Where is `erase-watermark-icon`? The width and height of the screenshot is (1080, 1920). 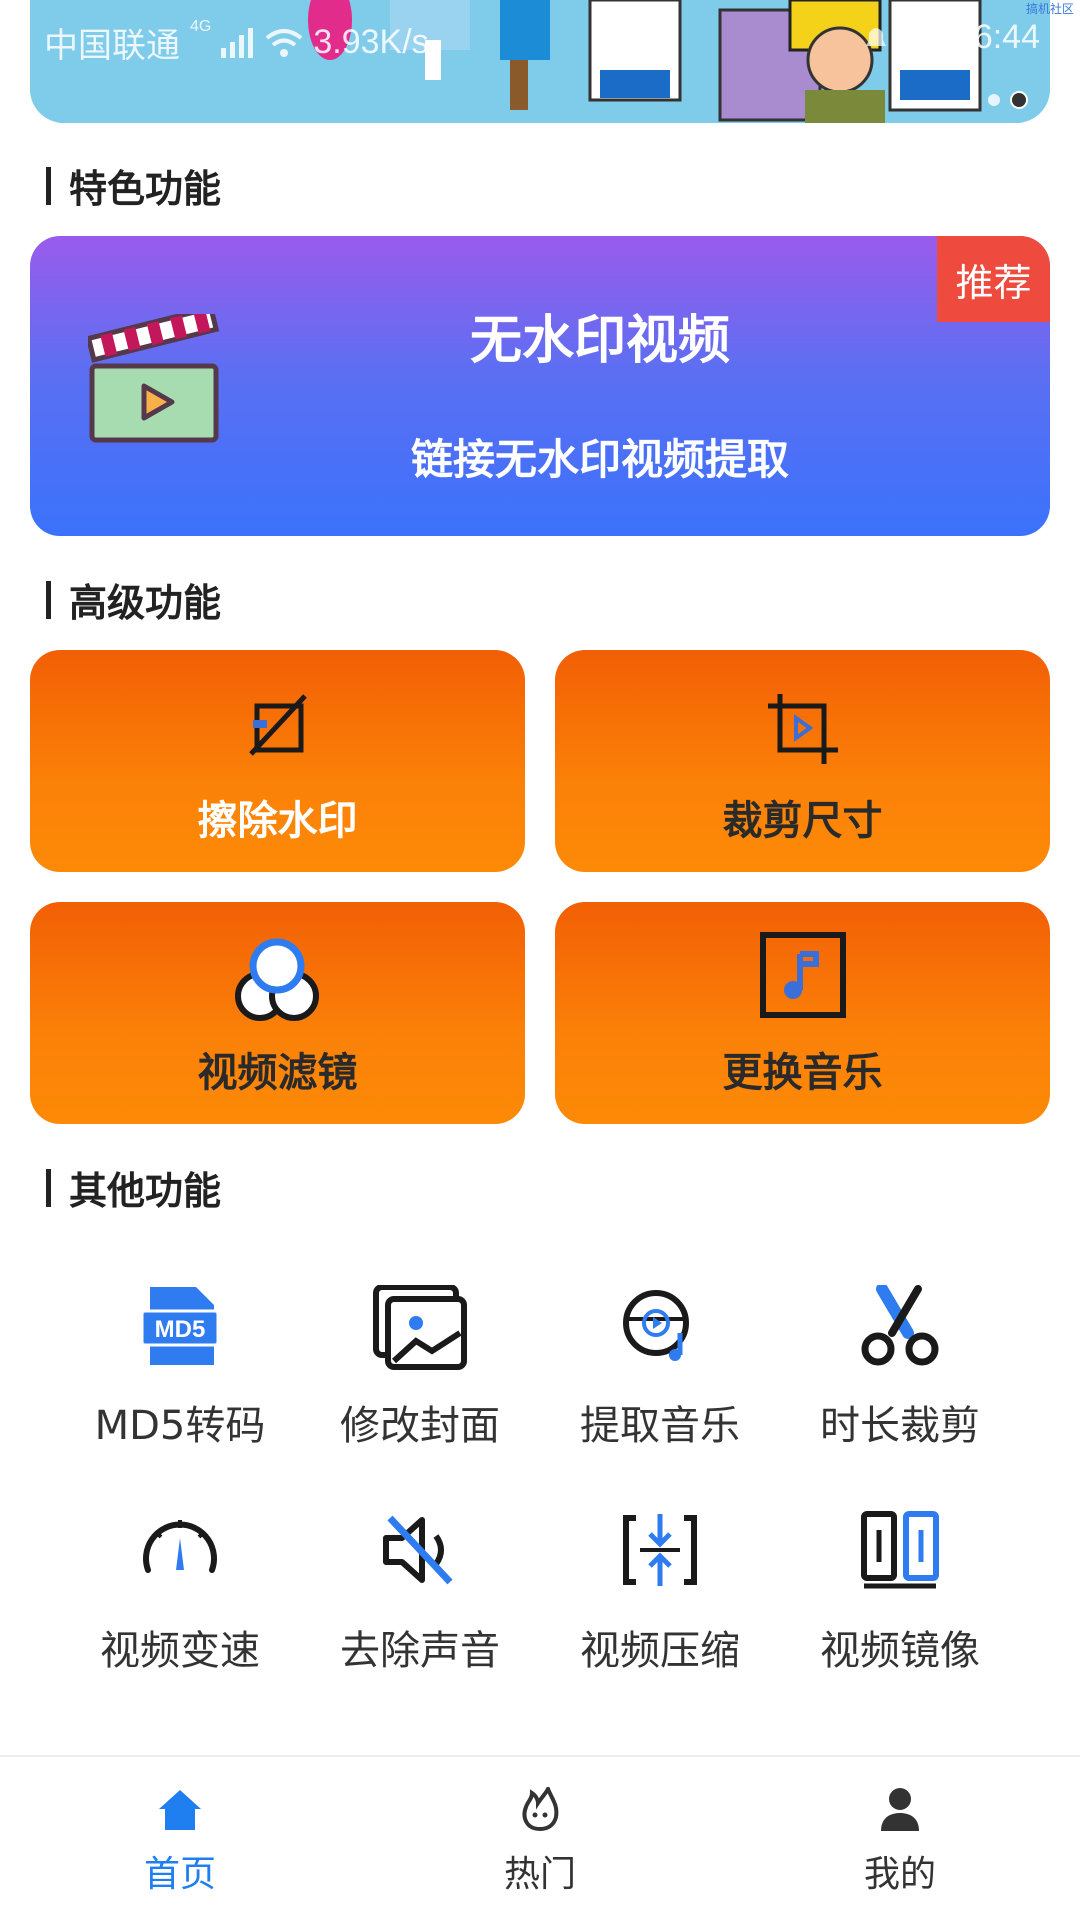
erase-watermark-icon is located at coordinates (277, 725).